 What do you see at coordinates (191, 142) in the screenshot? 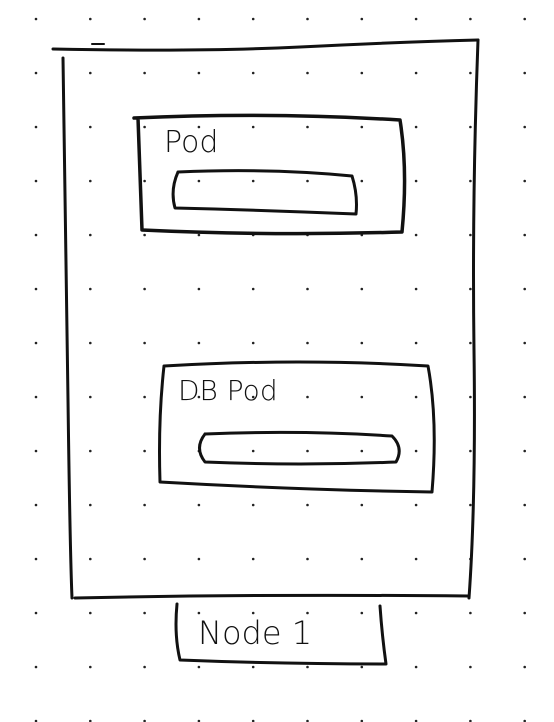
I see `pod-label: Pod` at bounding box center [191, 142].